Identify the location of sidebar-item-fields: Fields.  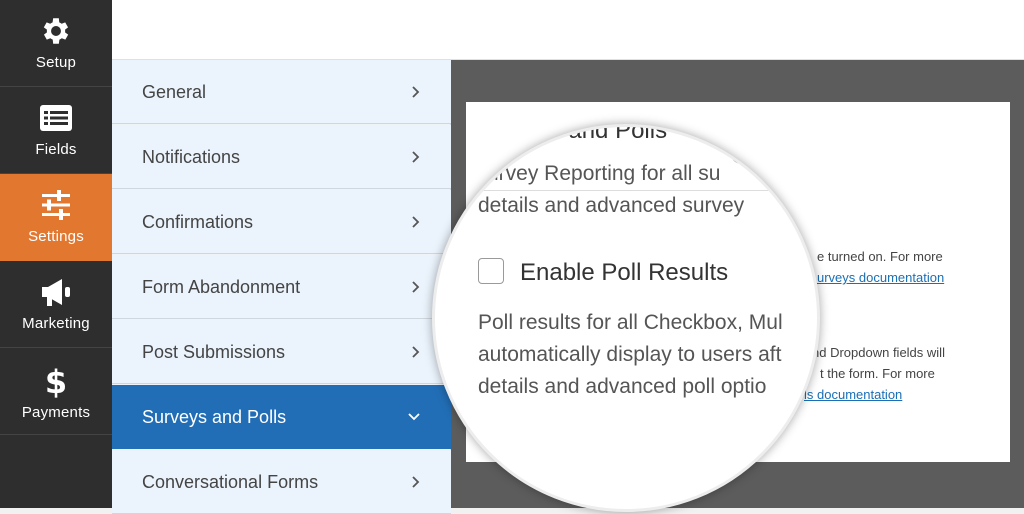
(56, 130).